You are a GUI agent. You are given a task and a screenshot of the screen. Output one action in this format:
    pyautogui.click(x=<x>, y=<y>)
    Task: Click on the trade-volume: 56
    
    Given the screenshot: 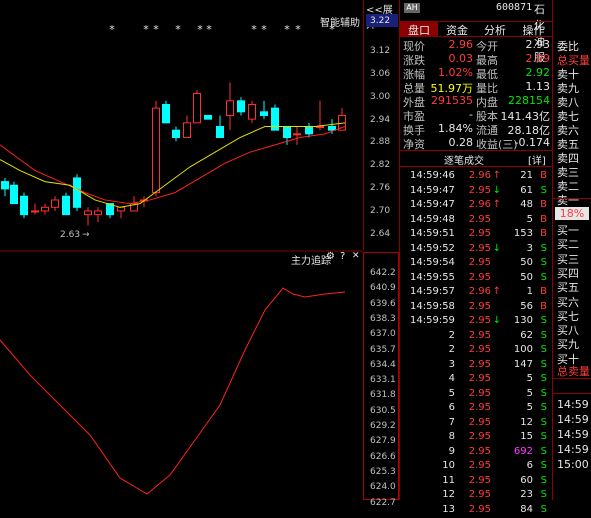 What is the action you would take?
    pyautogui.click(x=526, y=306)
    